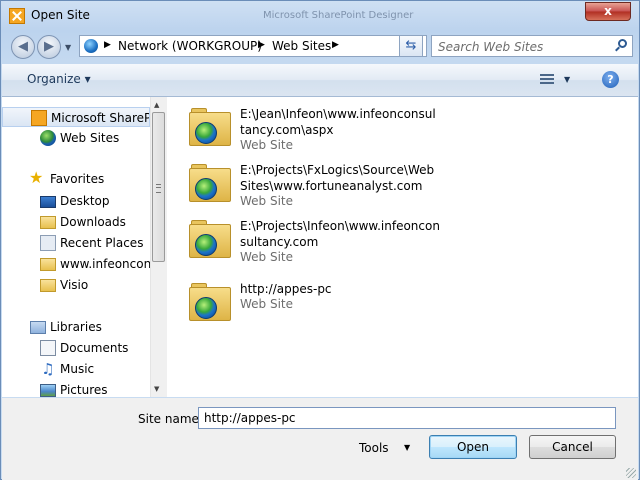 This screenshot has width=640, height=480. I want to click on search-input: Search Web Sites, so click(490, 47).